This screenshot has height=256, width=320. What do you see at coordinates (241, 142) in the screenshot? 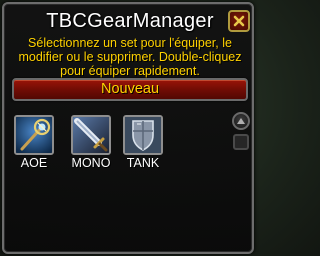
I see `scrollbar-track` at bounding box center [241, 142].